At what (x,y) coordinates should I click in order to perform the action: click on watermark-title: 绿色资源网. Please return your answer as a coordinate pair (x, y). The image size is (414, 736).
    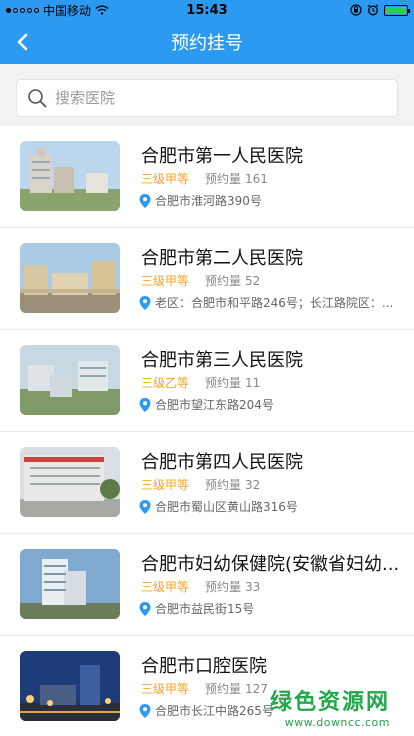
    Looking at the image, I should click on (329, 702).